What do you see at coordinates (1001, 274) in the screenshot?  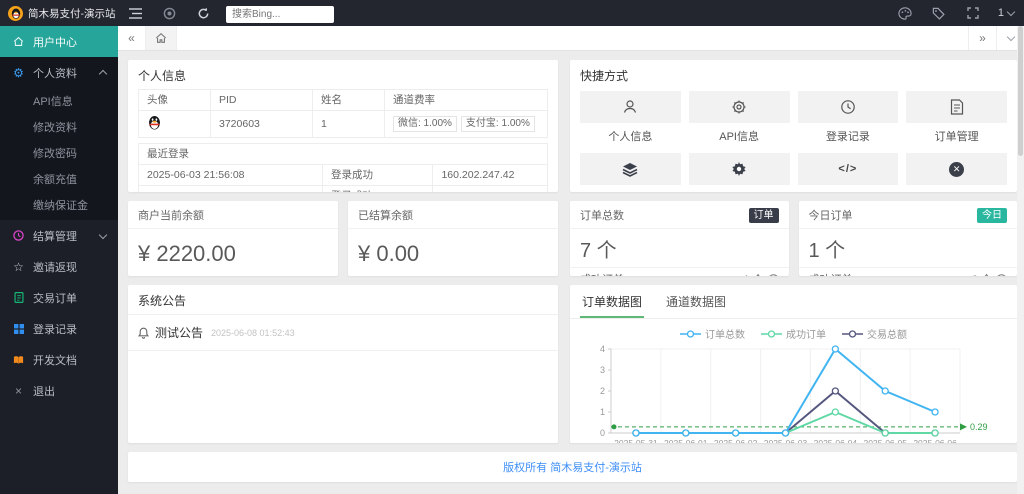 I see `check-circle-icon` at bounding box center [1001, 274].